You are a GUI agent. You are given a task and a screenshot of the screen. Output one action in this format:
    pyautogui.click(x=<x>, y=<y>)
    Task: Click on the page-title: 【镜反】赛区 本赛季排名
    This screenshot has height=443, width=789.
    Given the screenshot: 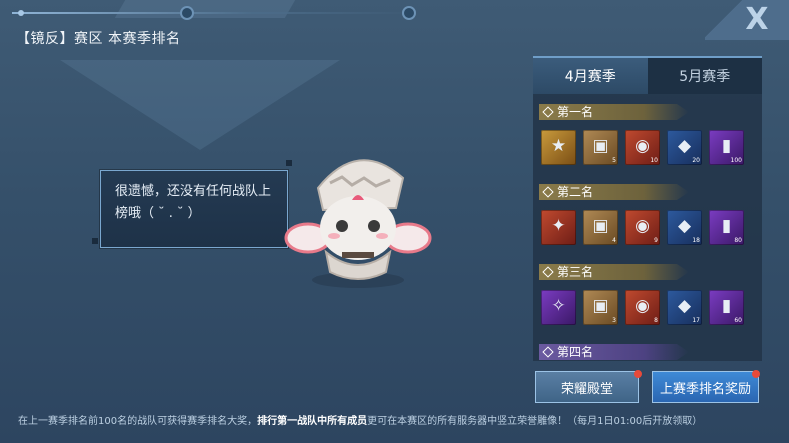 What is the action you would take?
    pyautogui.click(x=98, y=39)
    